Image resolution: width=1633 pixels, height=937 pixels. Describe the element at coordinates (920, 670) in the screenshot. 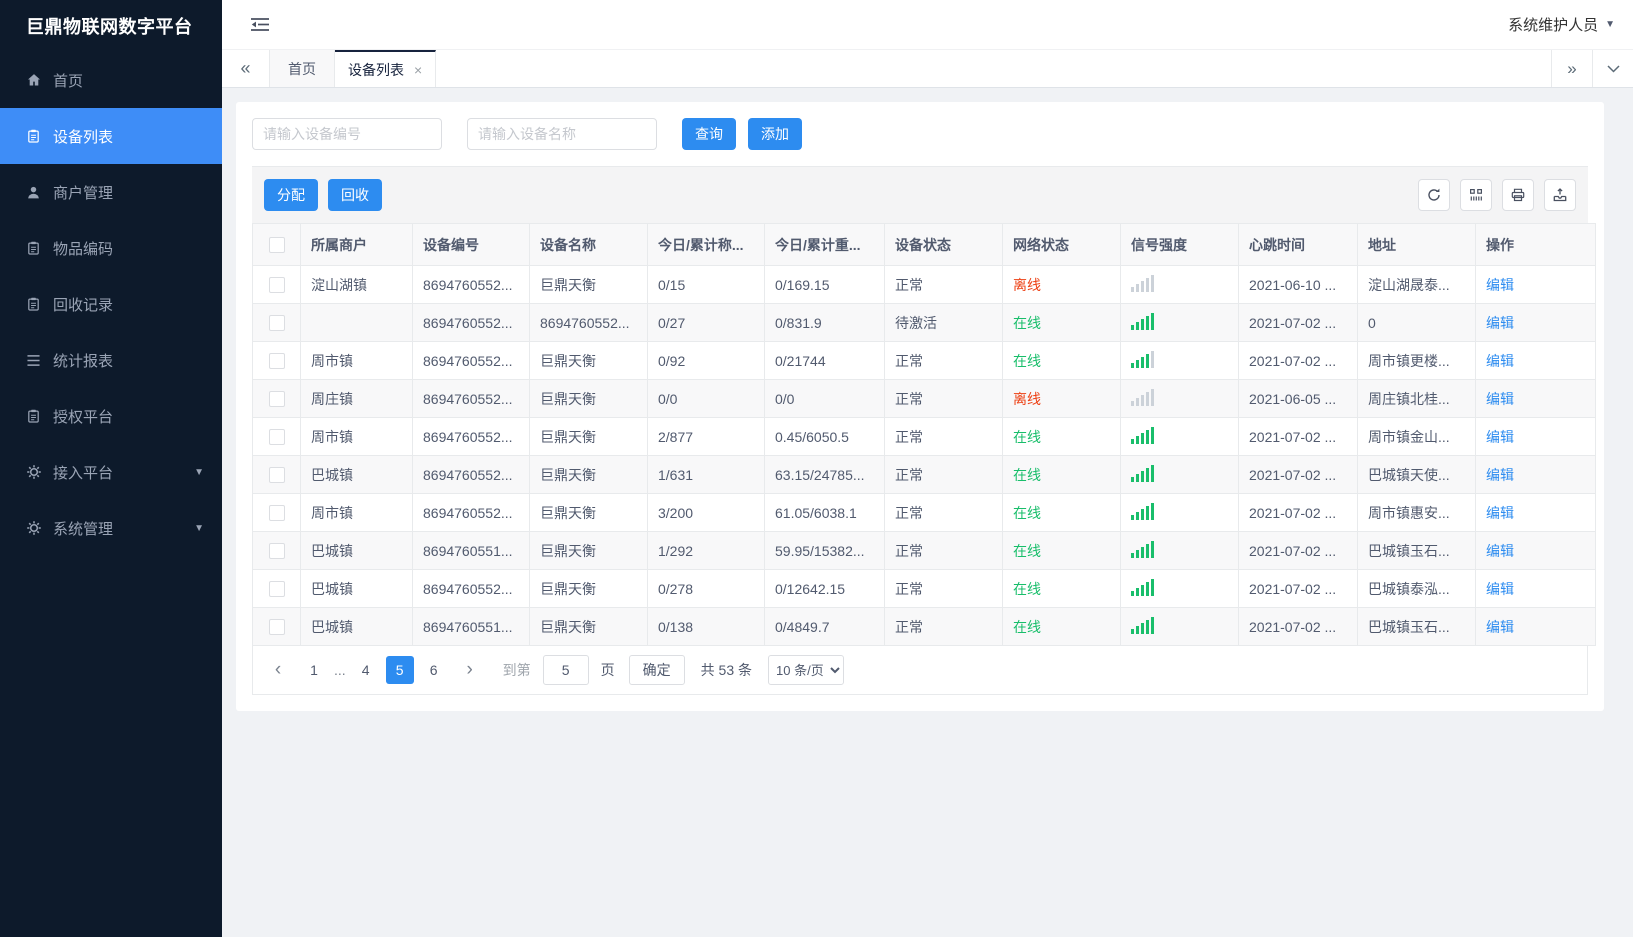

I see `pagination: ‹ 1... 456 › 到第 页 确定 共 53 条 10 条/页` at that location.